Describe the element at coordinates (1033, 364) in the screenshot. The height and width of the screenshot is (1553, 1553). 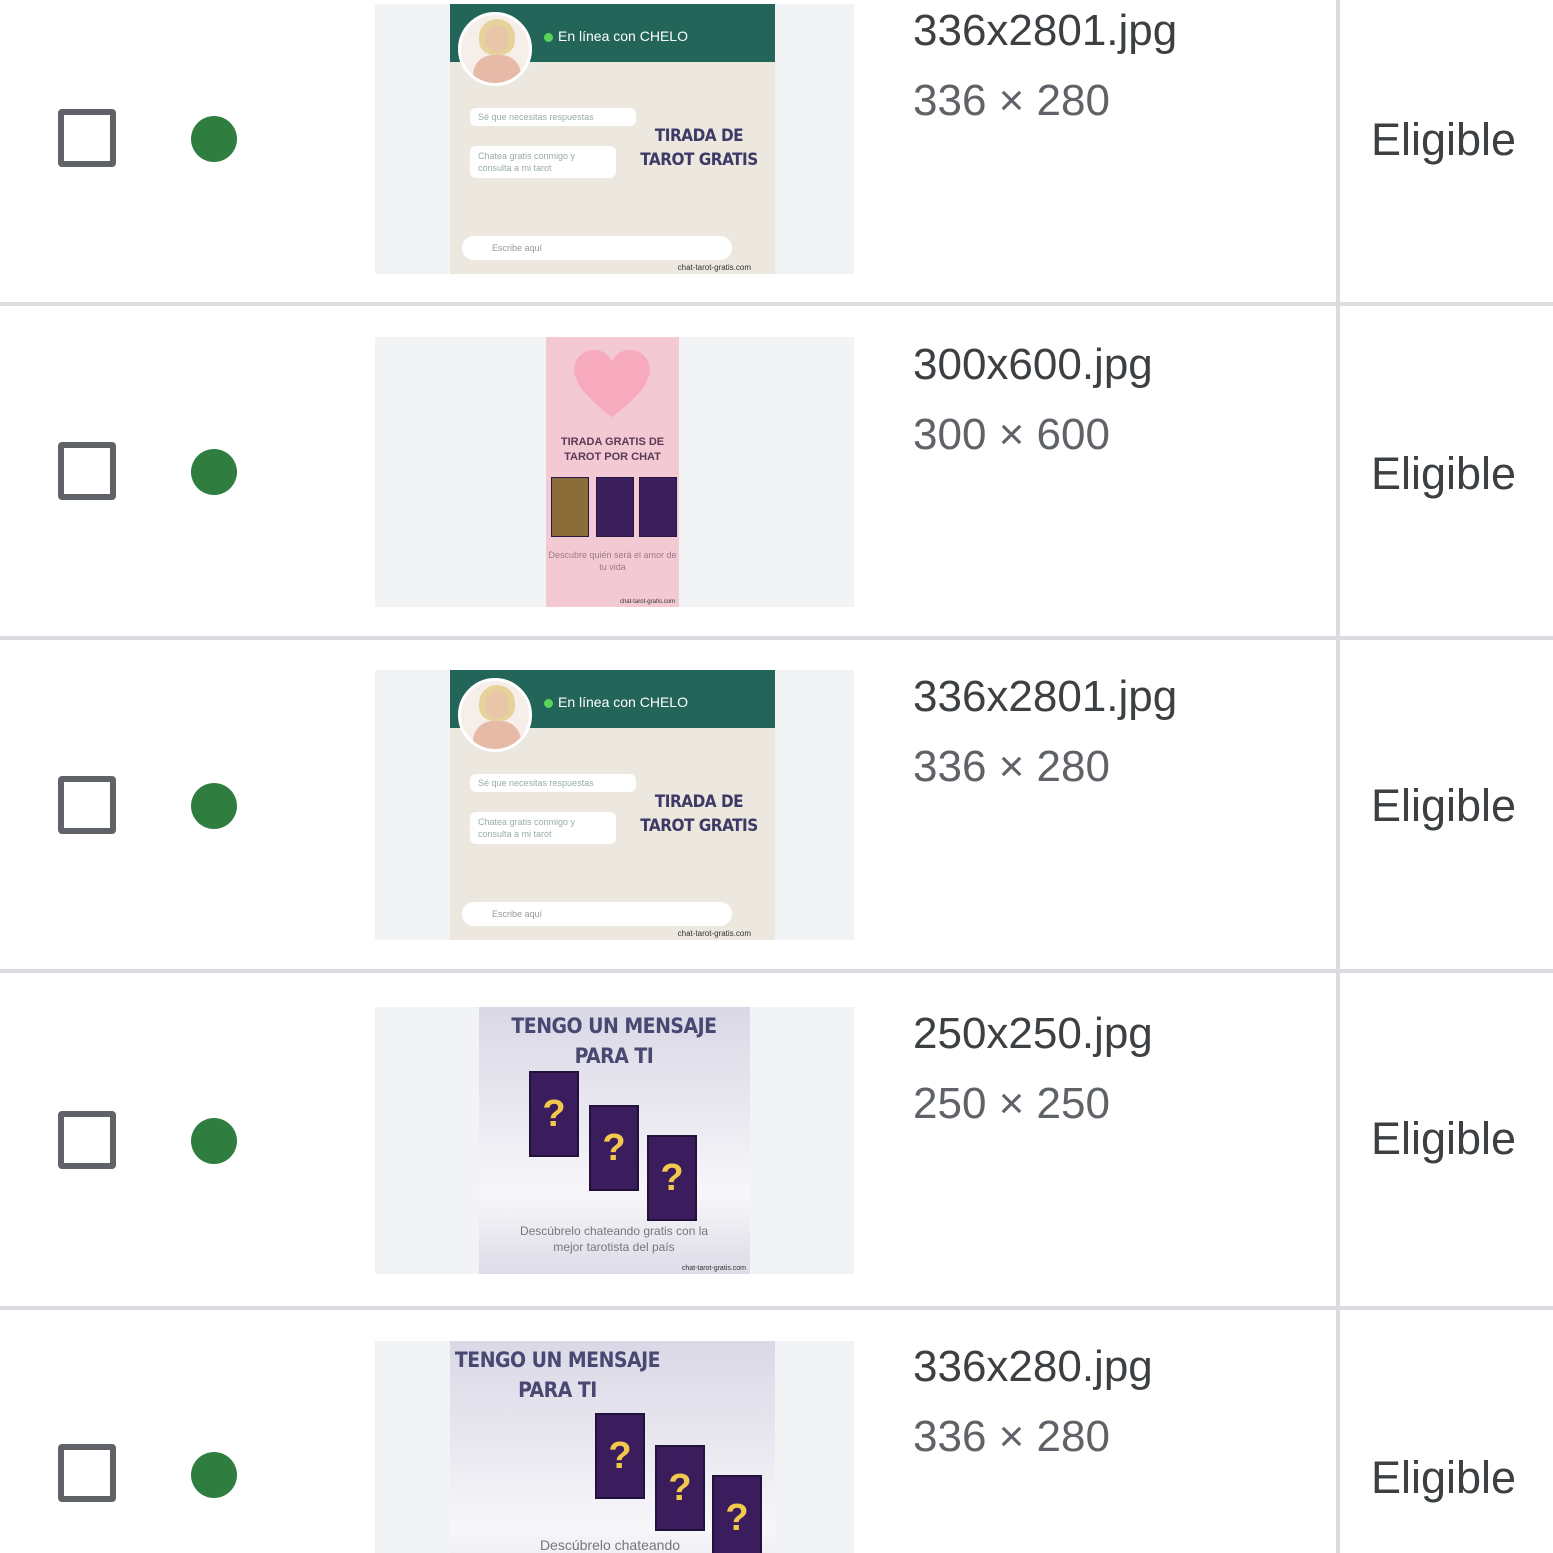
I see `file-name: 300x600.jpg` at that location.